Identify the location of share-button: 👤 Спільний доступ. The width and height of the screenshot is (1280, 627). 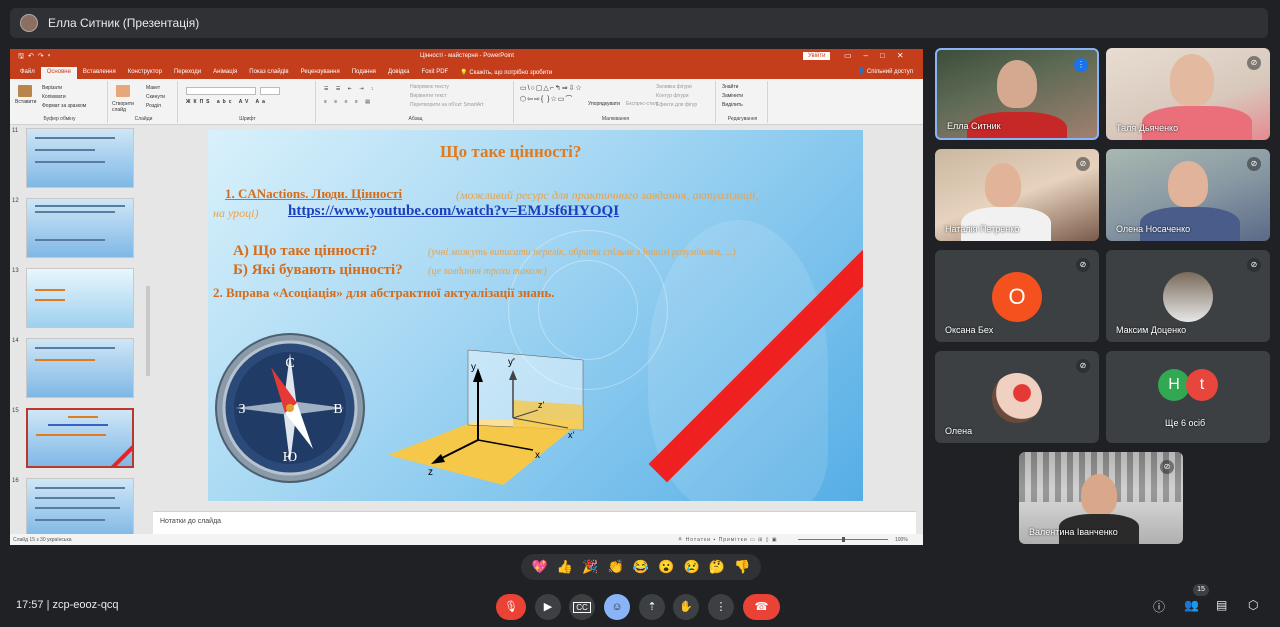
(885, 71).